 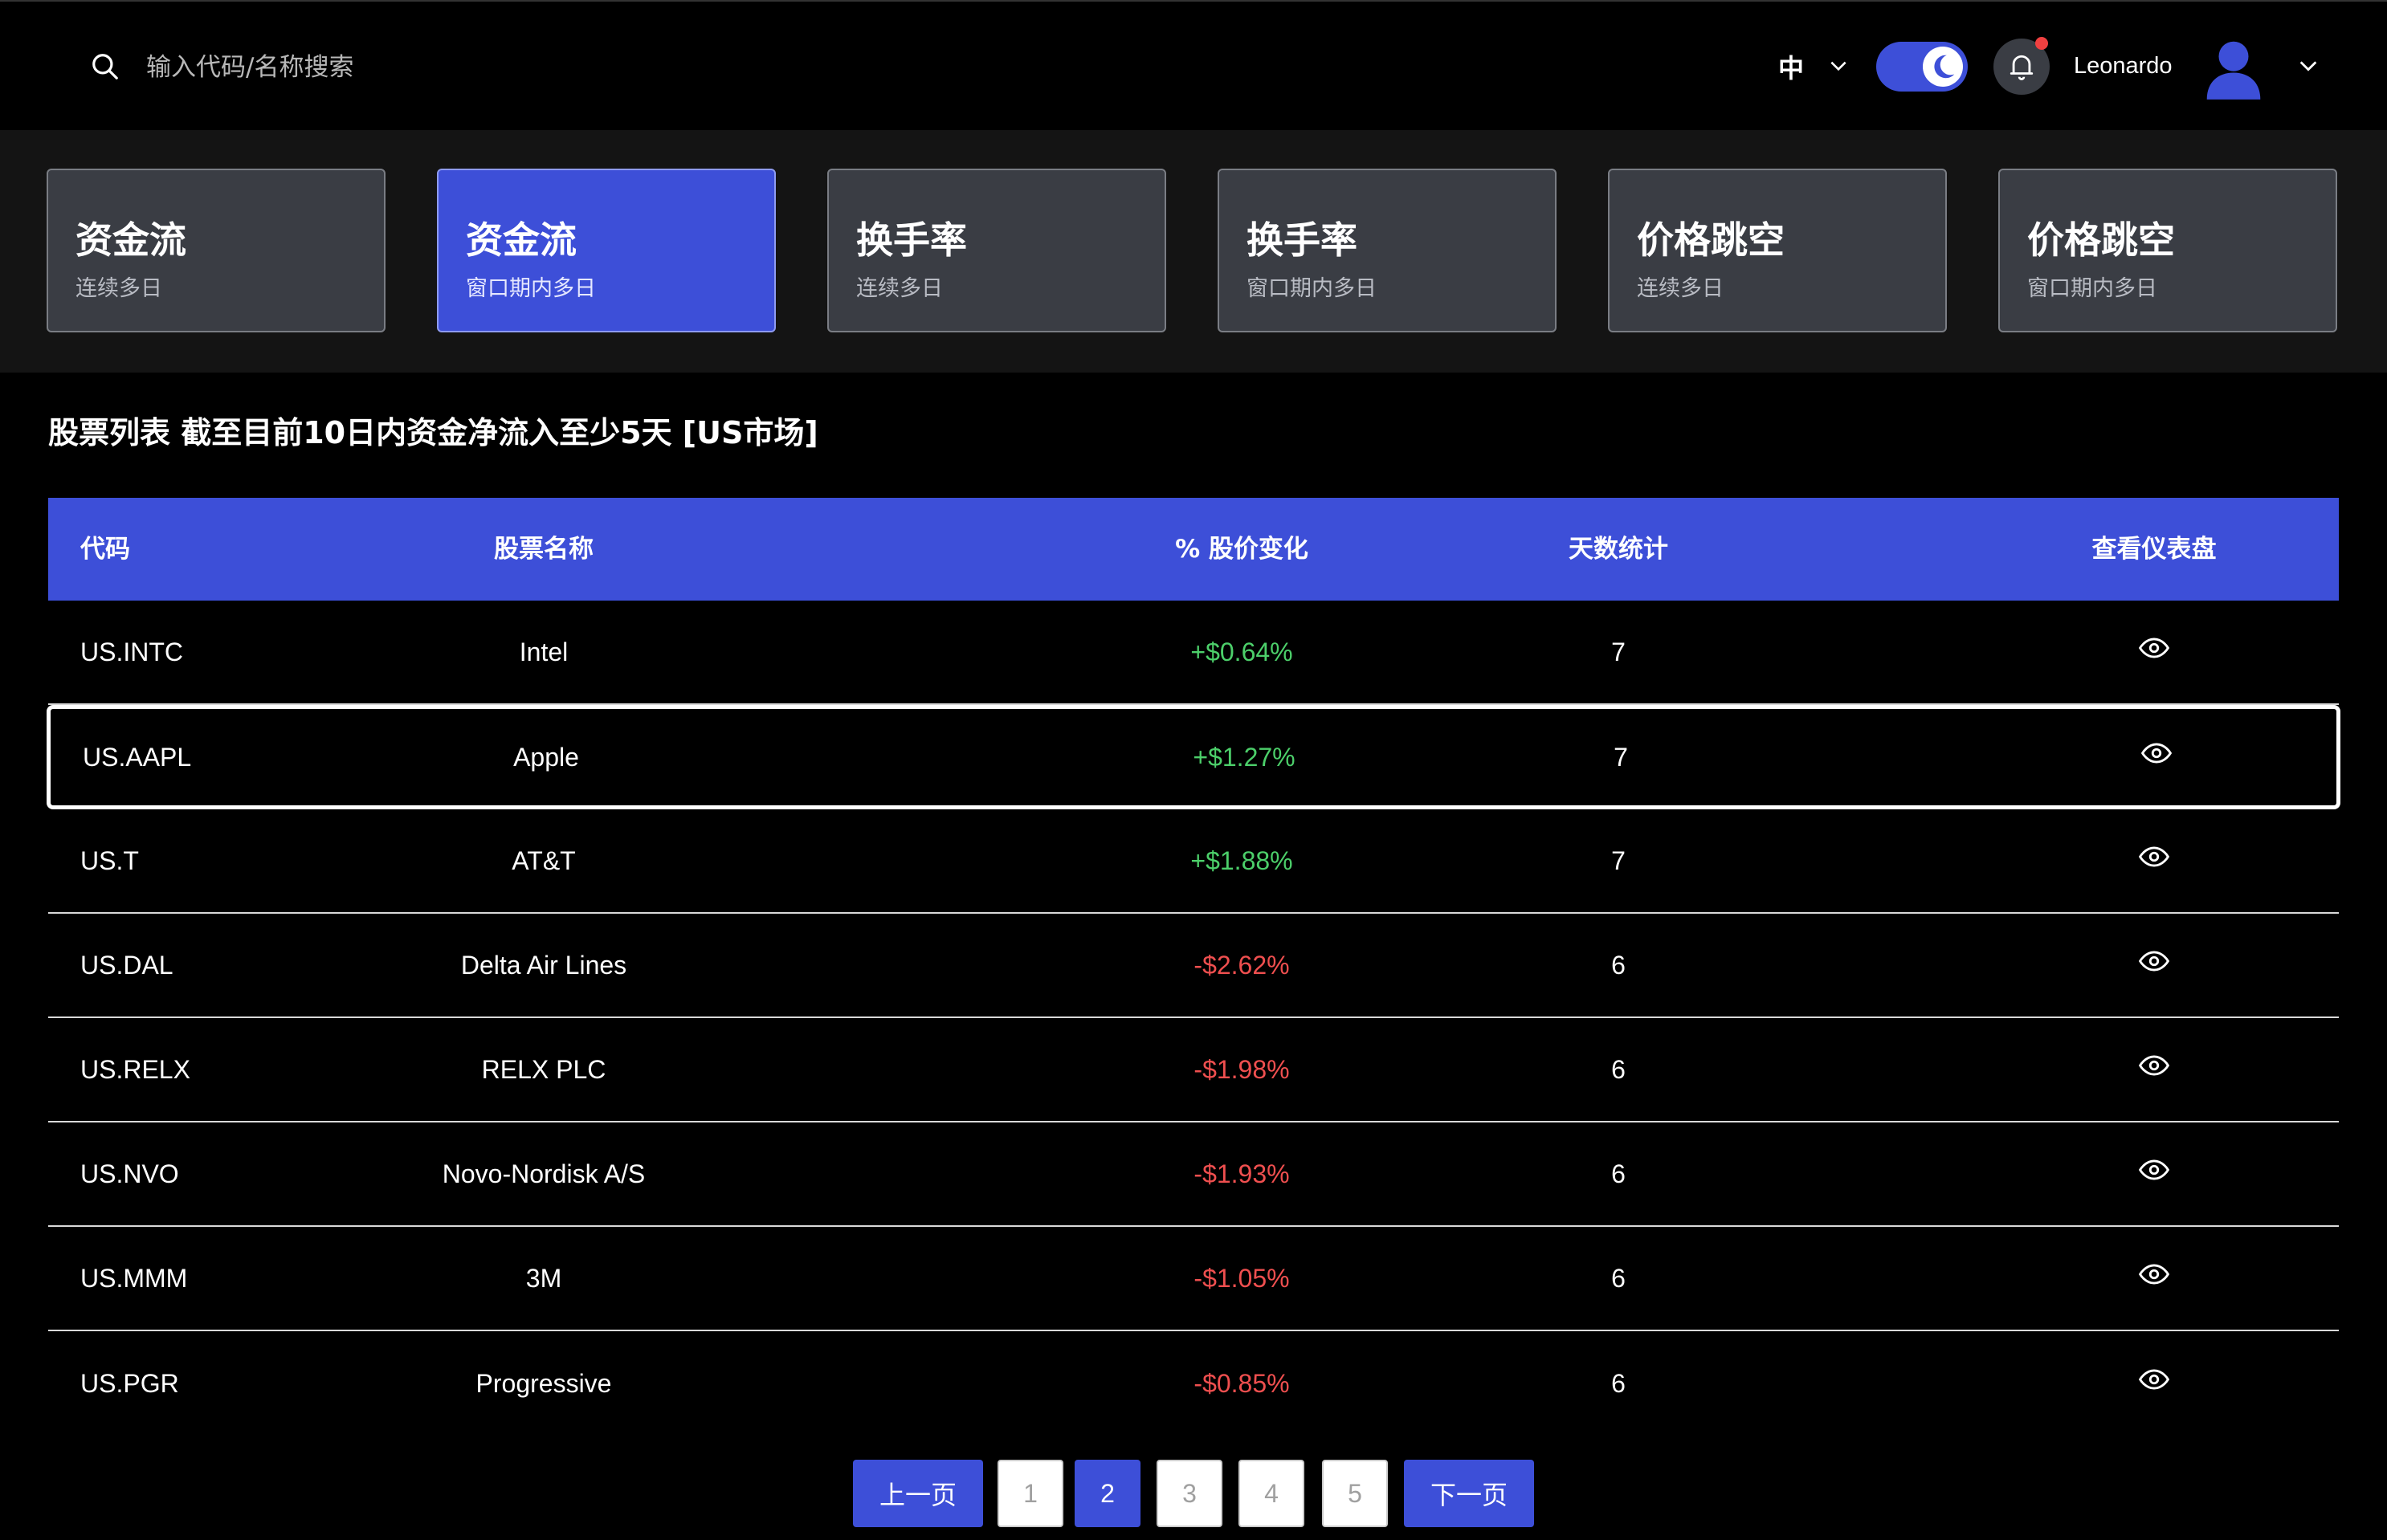 I want to click on table-row: US.MMM 3M -$1.05% 6, so click(x=1193, y=1279).